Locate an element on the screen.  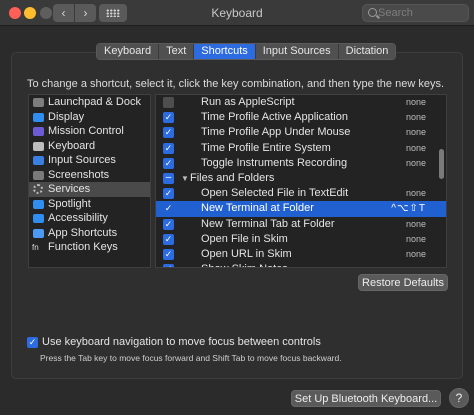
shortcut-row: ✓ New Terminal at Folder ^⌥⇧T is located at coordinates (301, 209).